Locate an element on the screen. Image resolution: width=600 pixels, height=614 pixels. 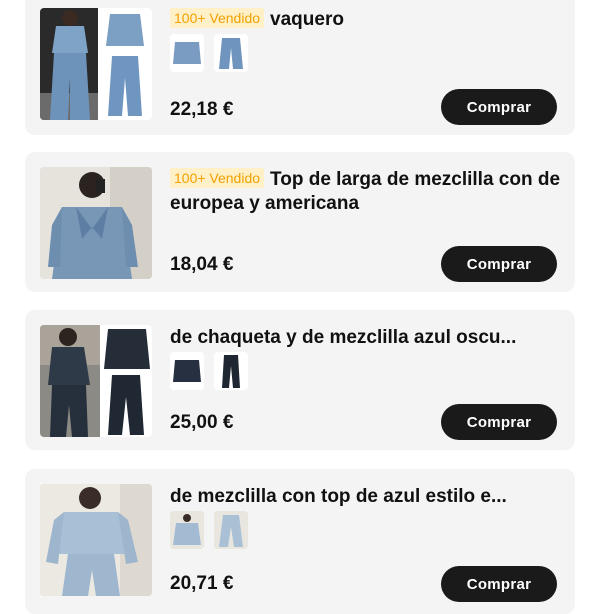
product-title: 100+ Vendido vaquero is located at coordinates (366, 20).